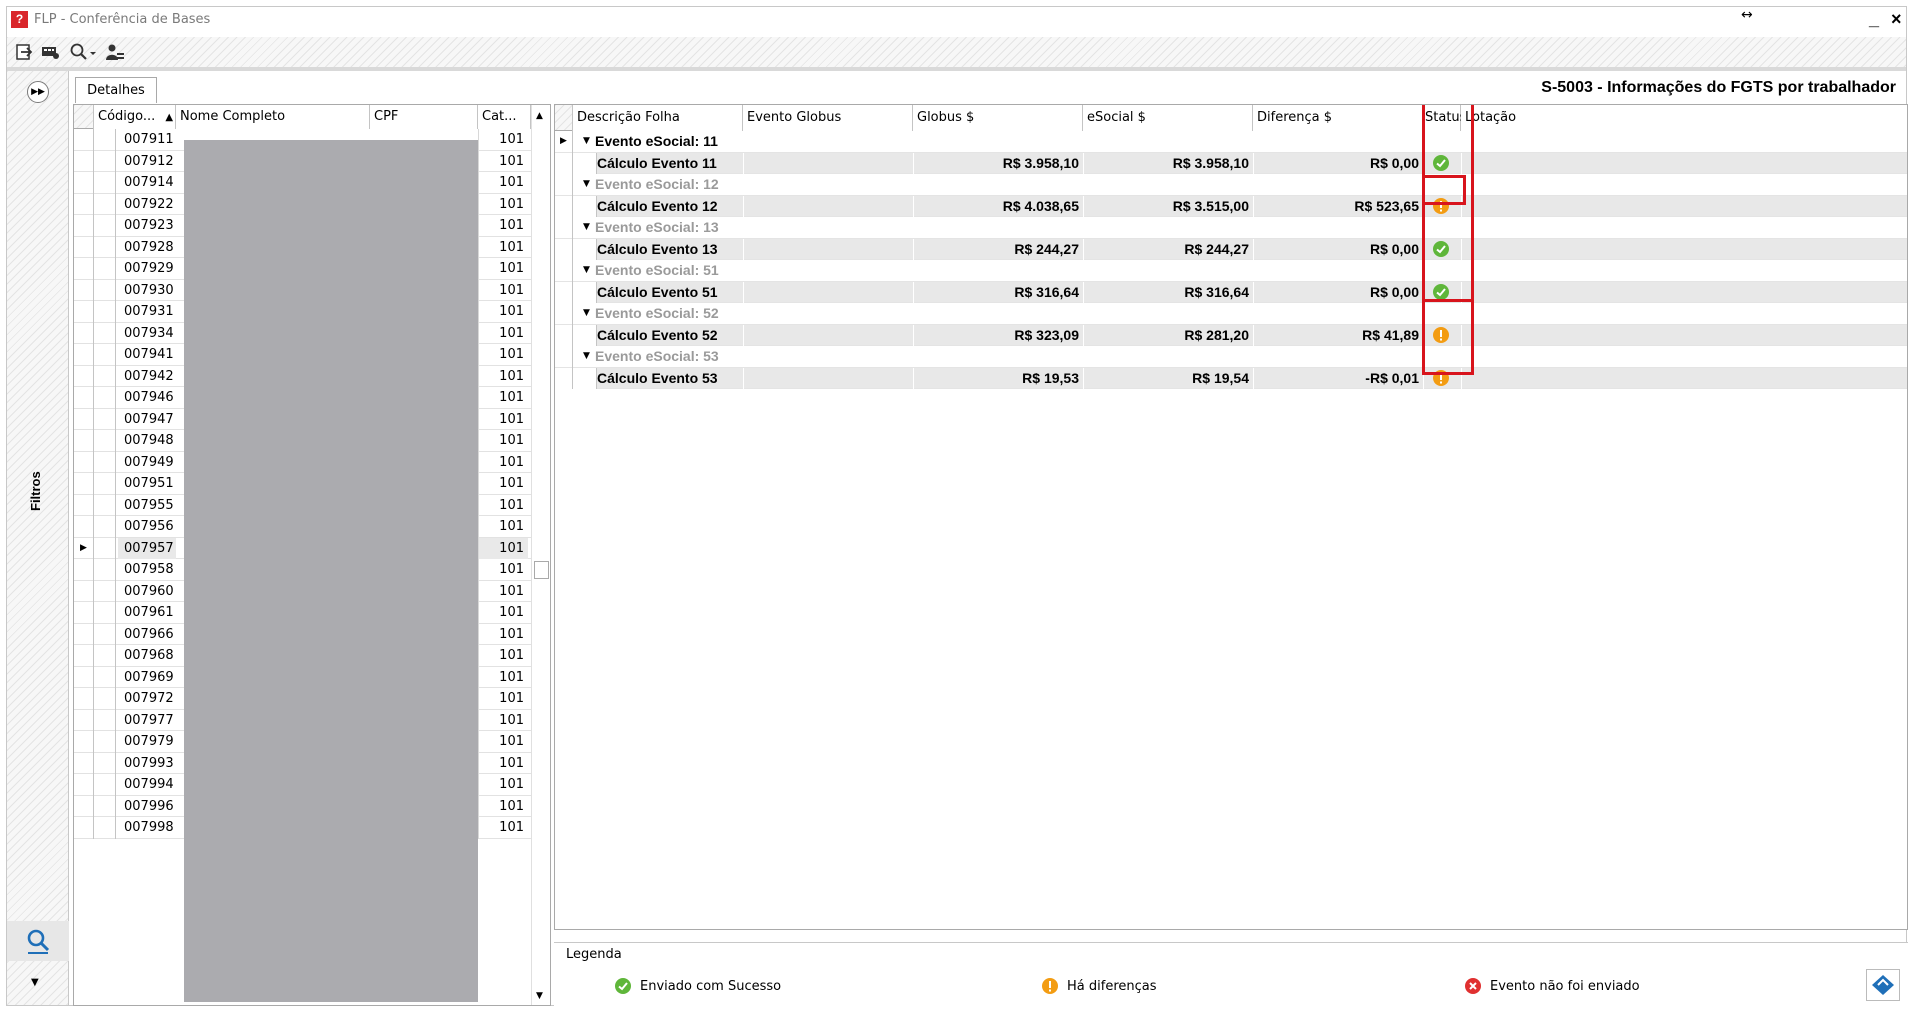 The height and width of the screenshot is (1012, 1913). What do you see at coordinates (1231, 142) in the screenshot?
I see `group-row: ▶ ▼ Evento eSocial: 11` at bounding box center [1231, 142].